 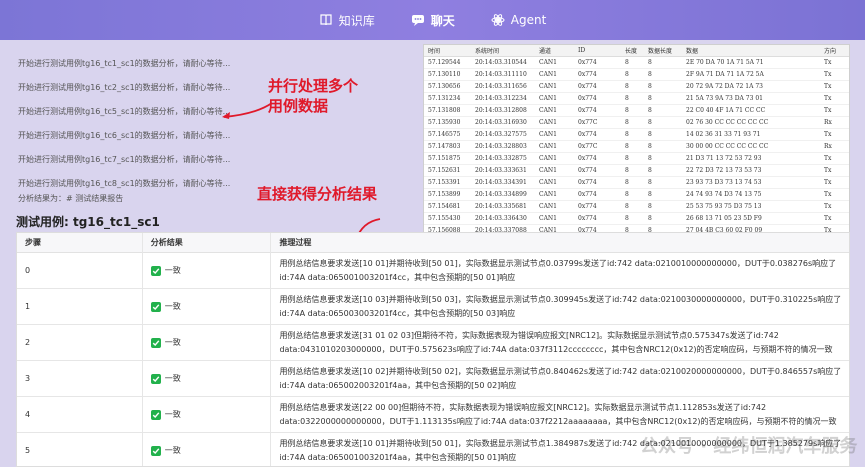 I want to click on arrow-annotation, so click(x=247, y=110).